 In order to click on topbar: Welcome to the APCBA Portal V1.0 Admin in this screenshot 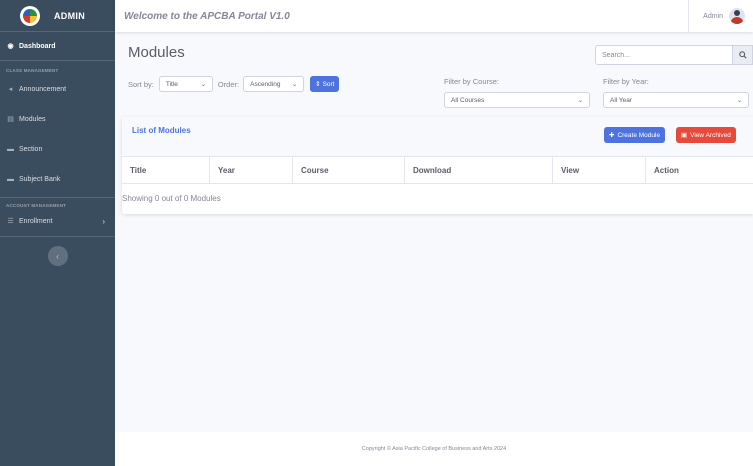, I will do `click(434, 16)`.